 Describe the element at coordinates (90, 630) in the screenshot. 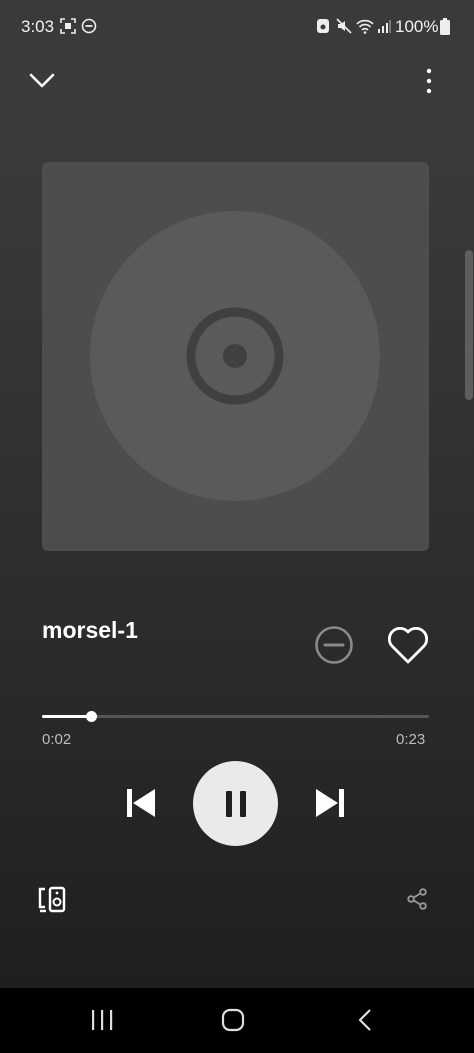

I see `track-title: morsel-1` at that location.